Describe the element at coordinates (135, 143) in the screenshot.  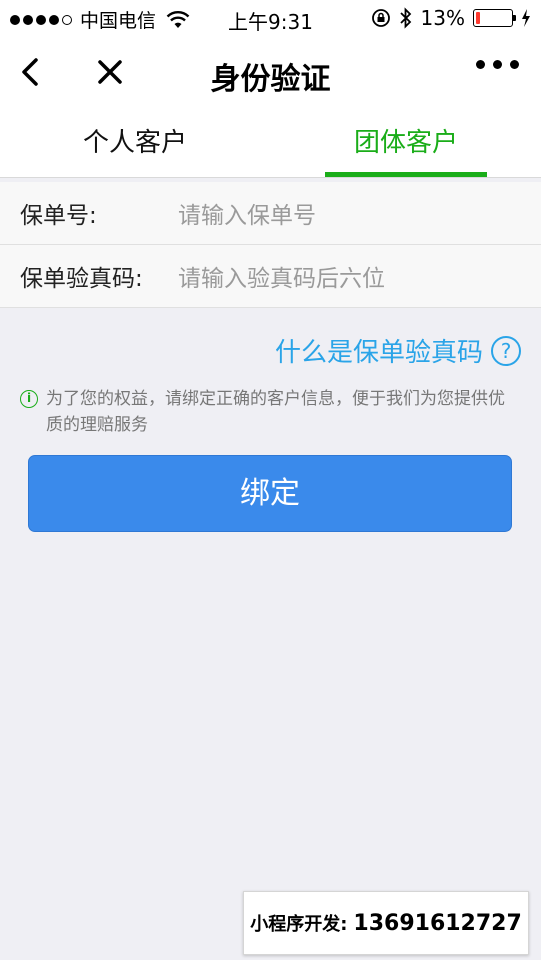
I see `tab-personal-customer: 个人客户` at that location.